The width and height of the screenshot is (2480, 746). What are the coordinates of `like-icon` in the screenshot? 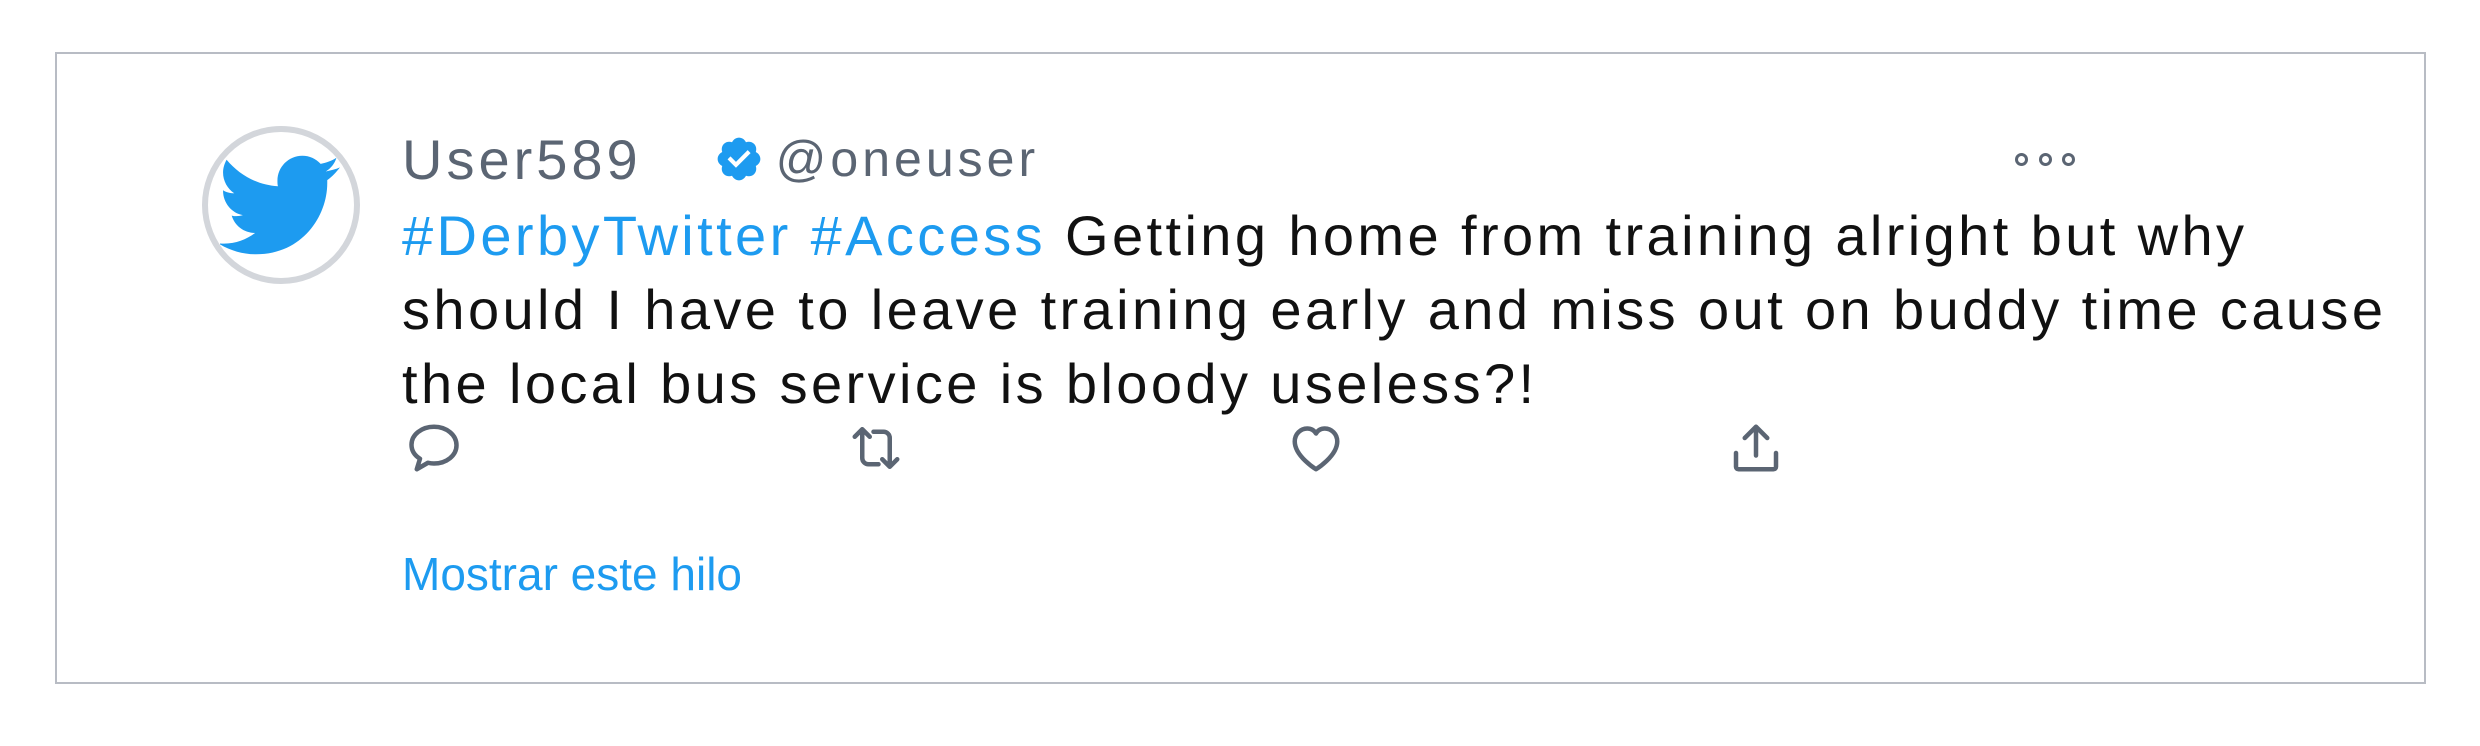 It's located at (1316, 448).